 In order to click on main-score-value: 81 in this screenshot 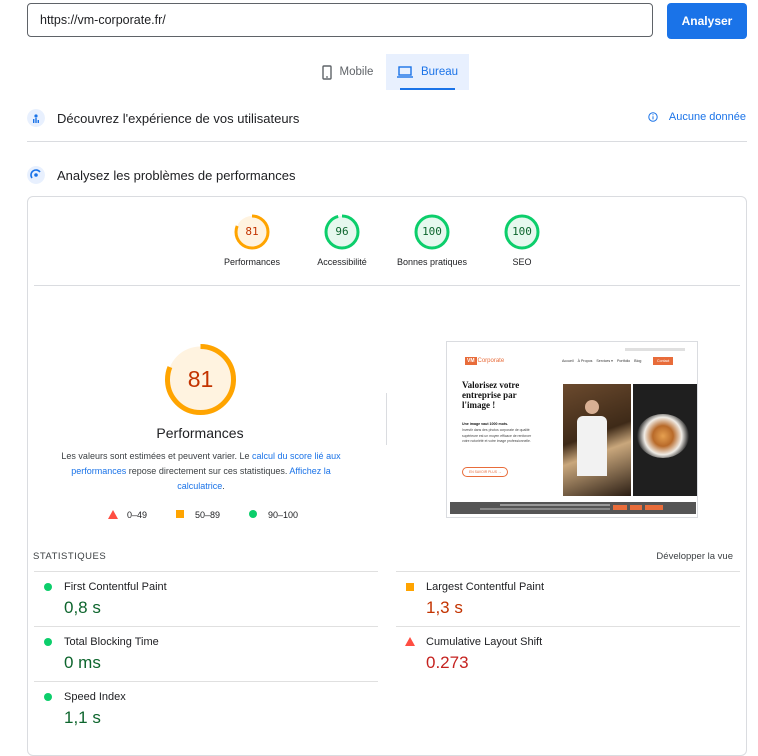, I will do `click(200, 379)`.